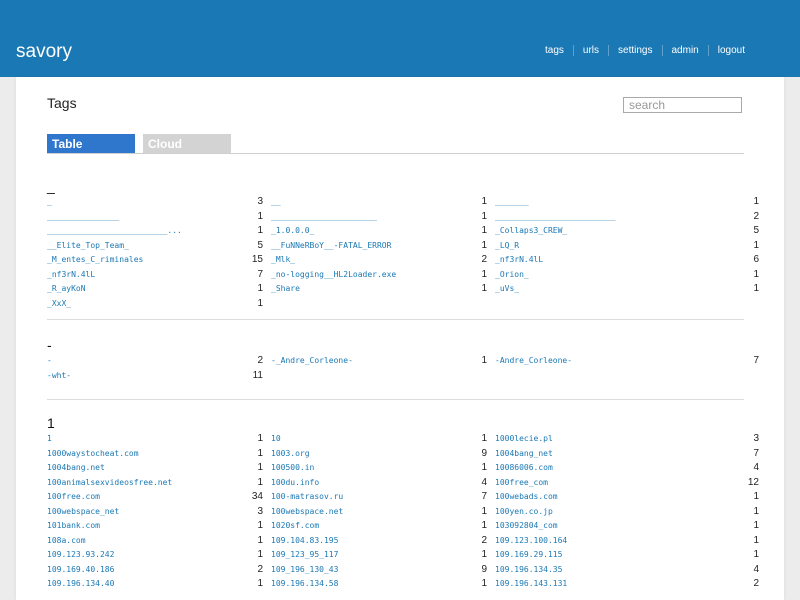 This screenshot has height=600, width=800. I want to click on tag-link: 100animalsexvideosfree.net, so click(109, 483).